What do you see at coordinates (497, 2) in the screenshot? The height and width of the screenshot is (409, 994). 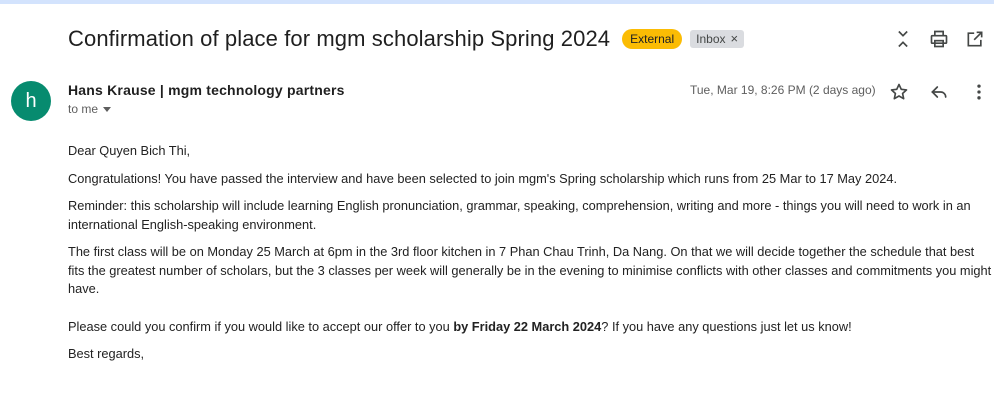 I see `top-strip` at bounding box center [497, 2].